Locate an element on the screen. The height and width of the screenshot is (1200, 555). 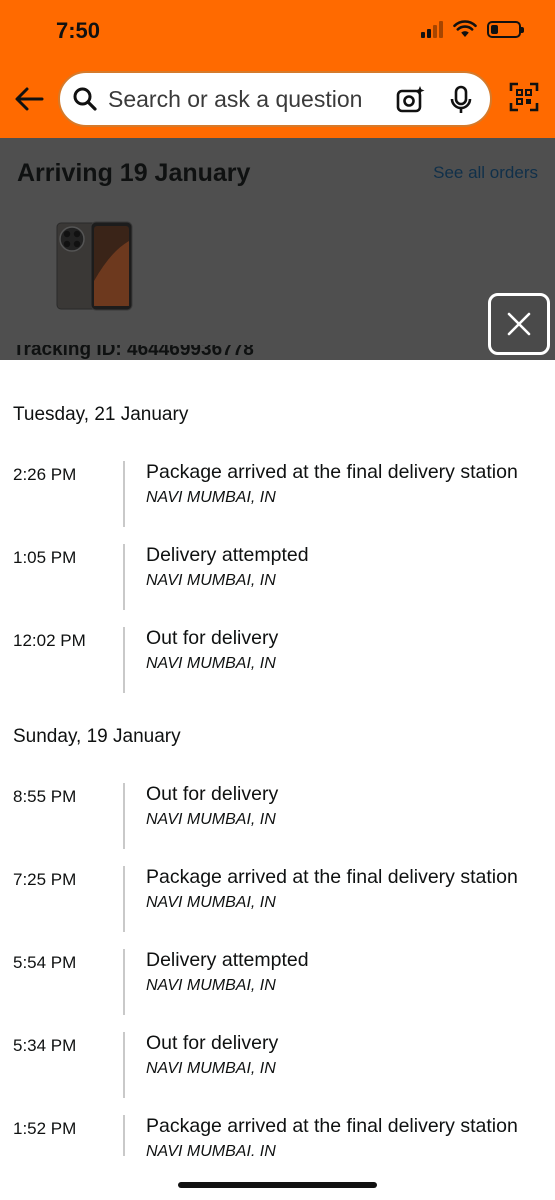
back-arrow-icon is located at coordinates (29, 99).